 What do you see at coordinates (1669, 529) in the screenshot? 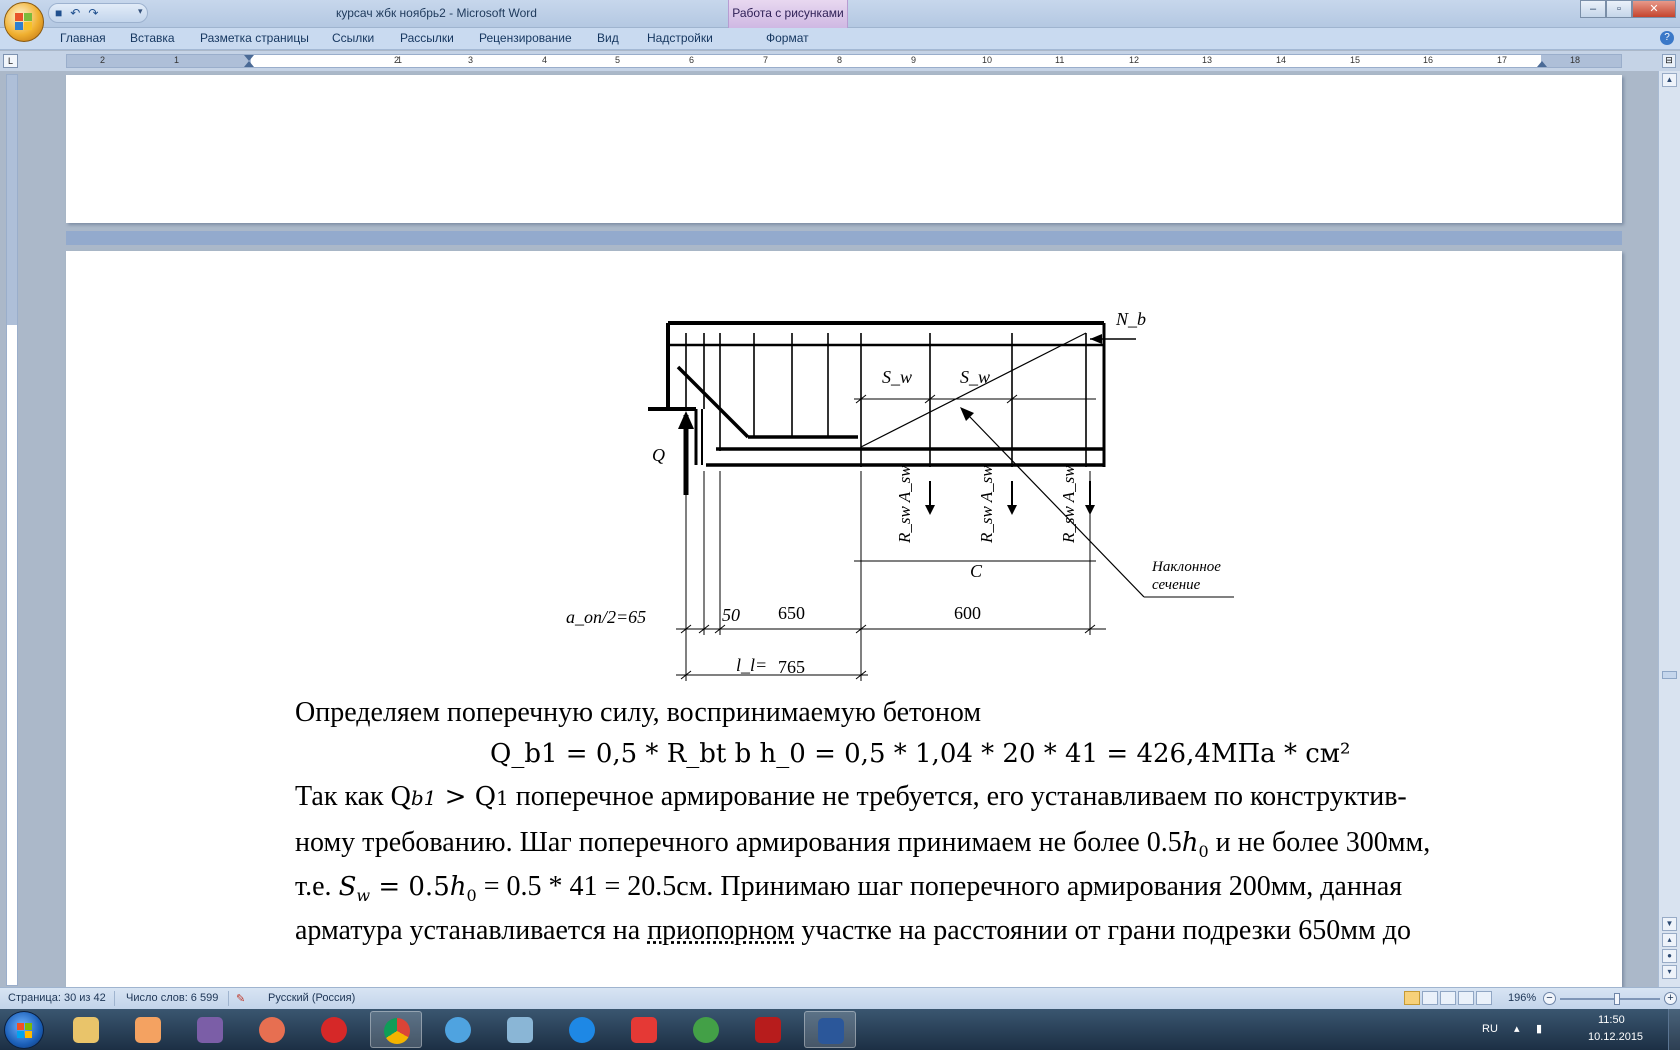
I see `vertical-scrollbar: ▲ ▼ ▴ ● ▾` at bounding box center [1669, 529].